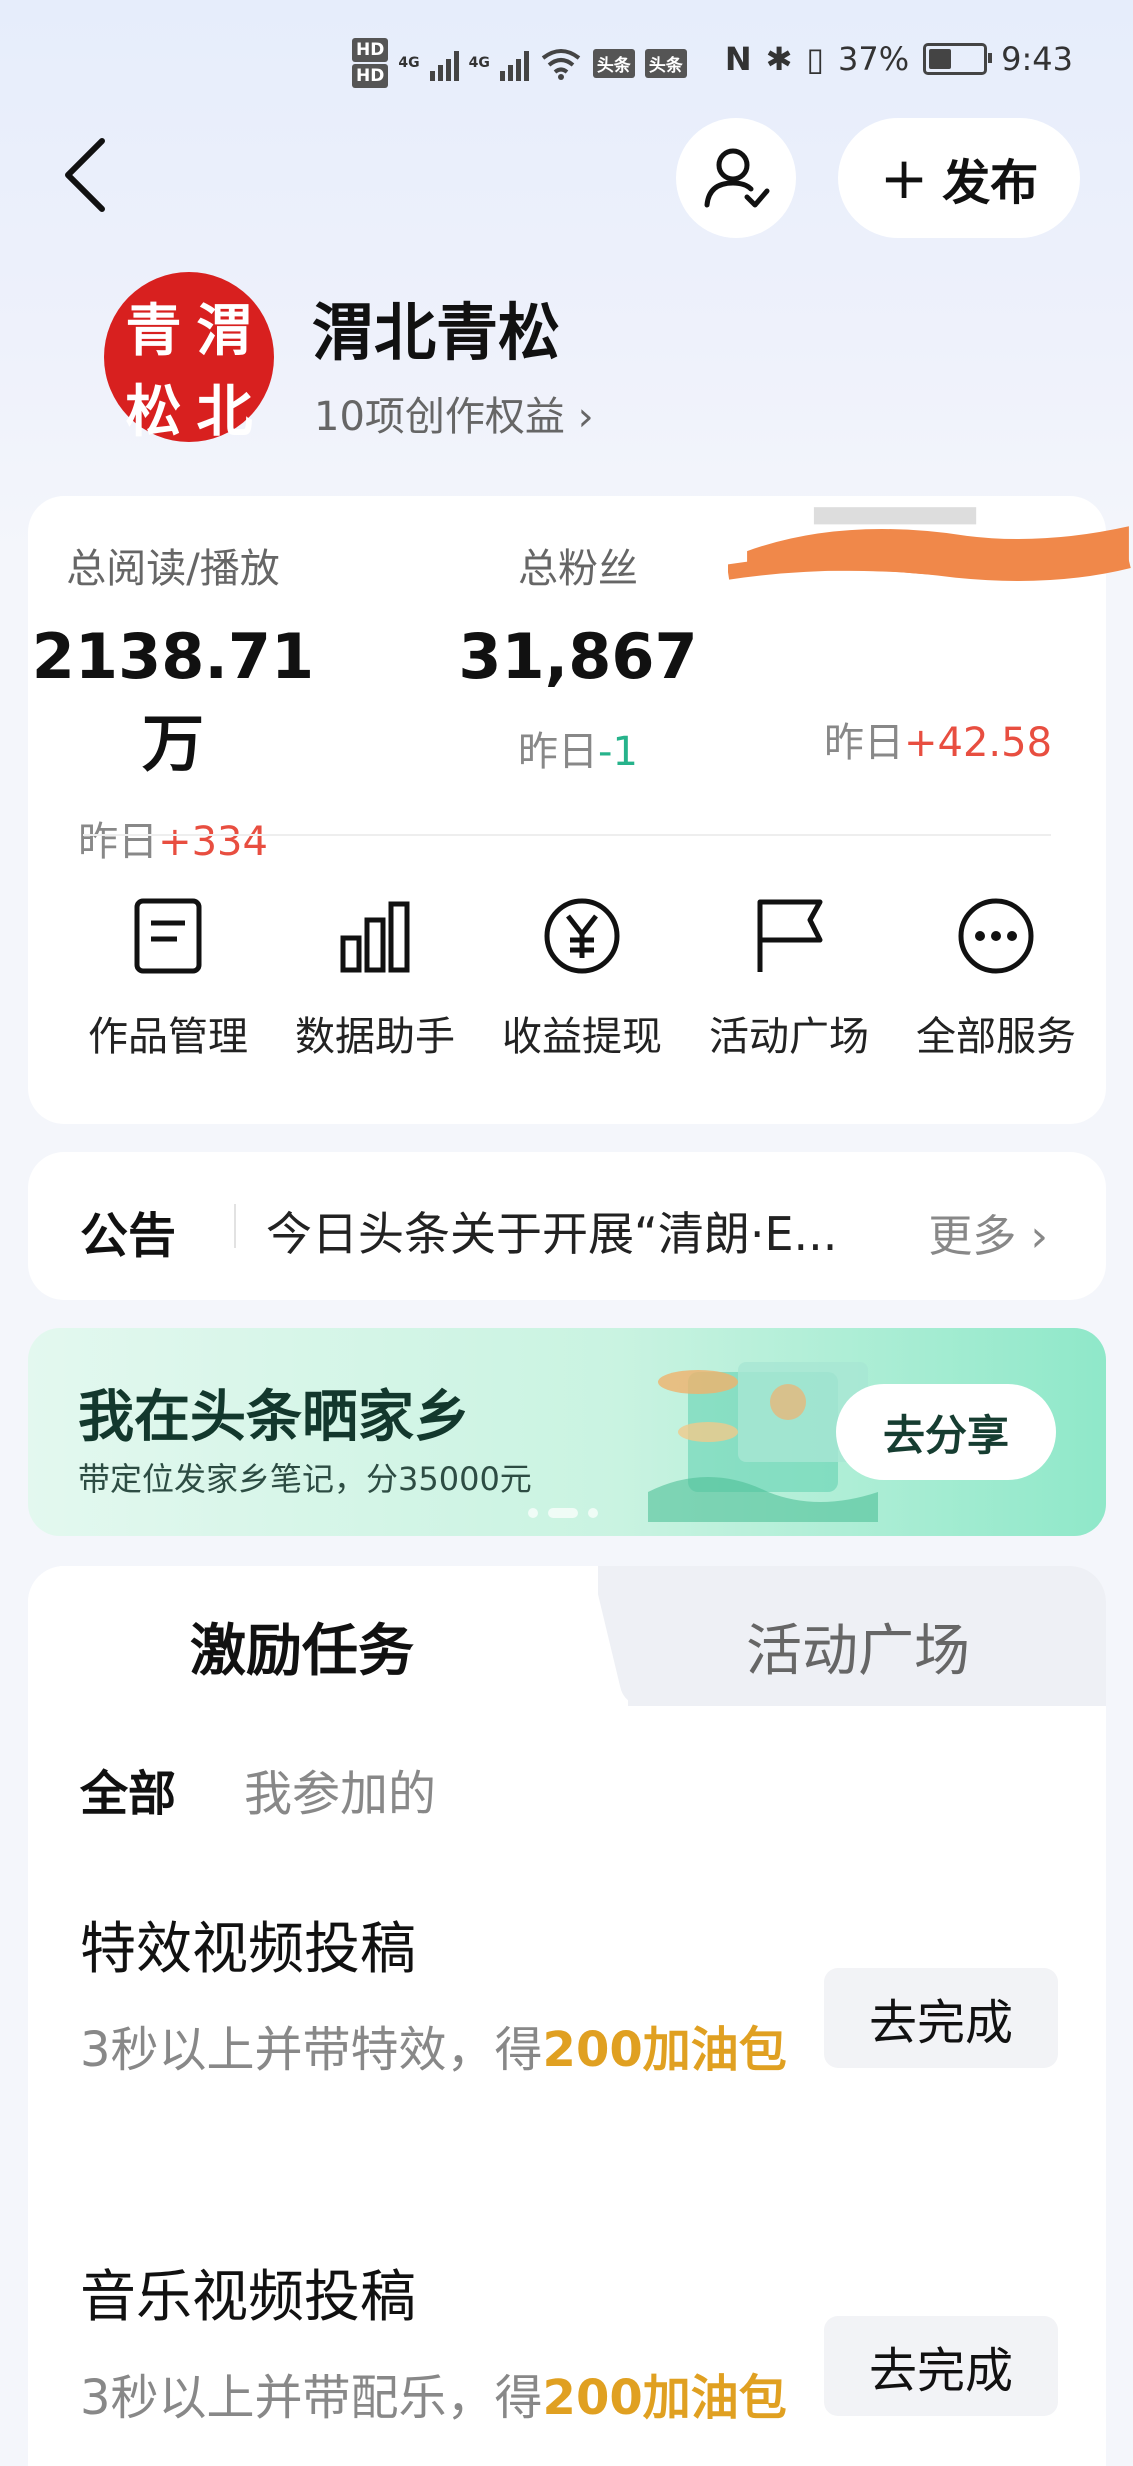 The image size is (1133, 2466). I want to click on service-withdraw: 收益提现, so click(582, 978).